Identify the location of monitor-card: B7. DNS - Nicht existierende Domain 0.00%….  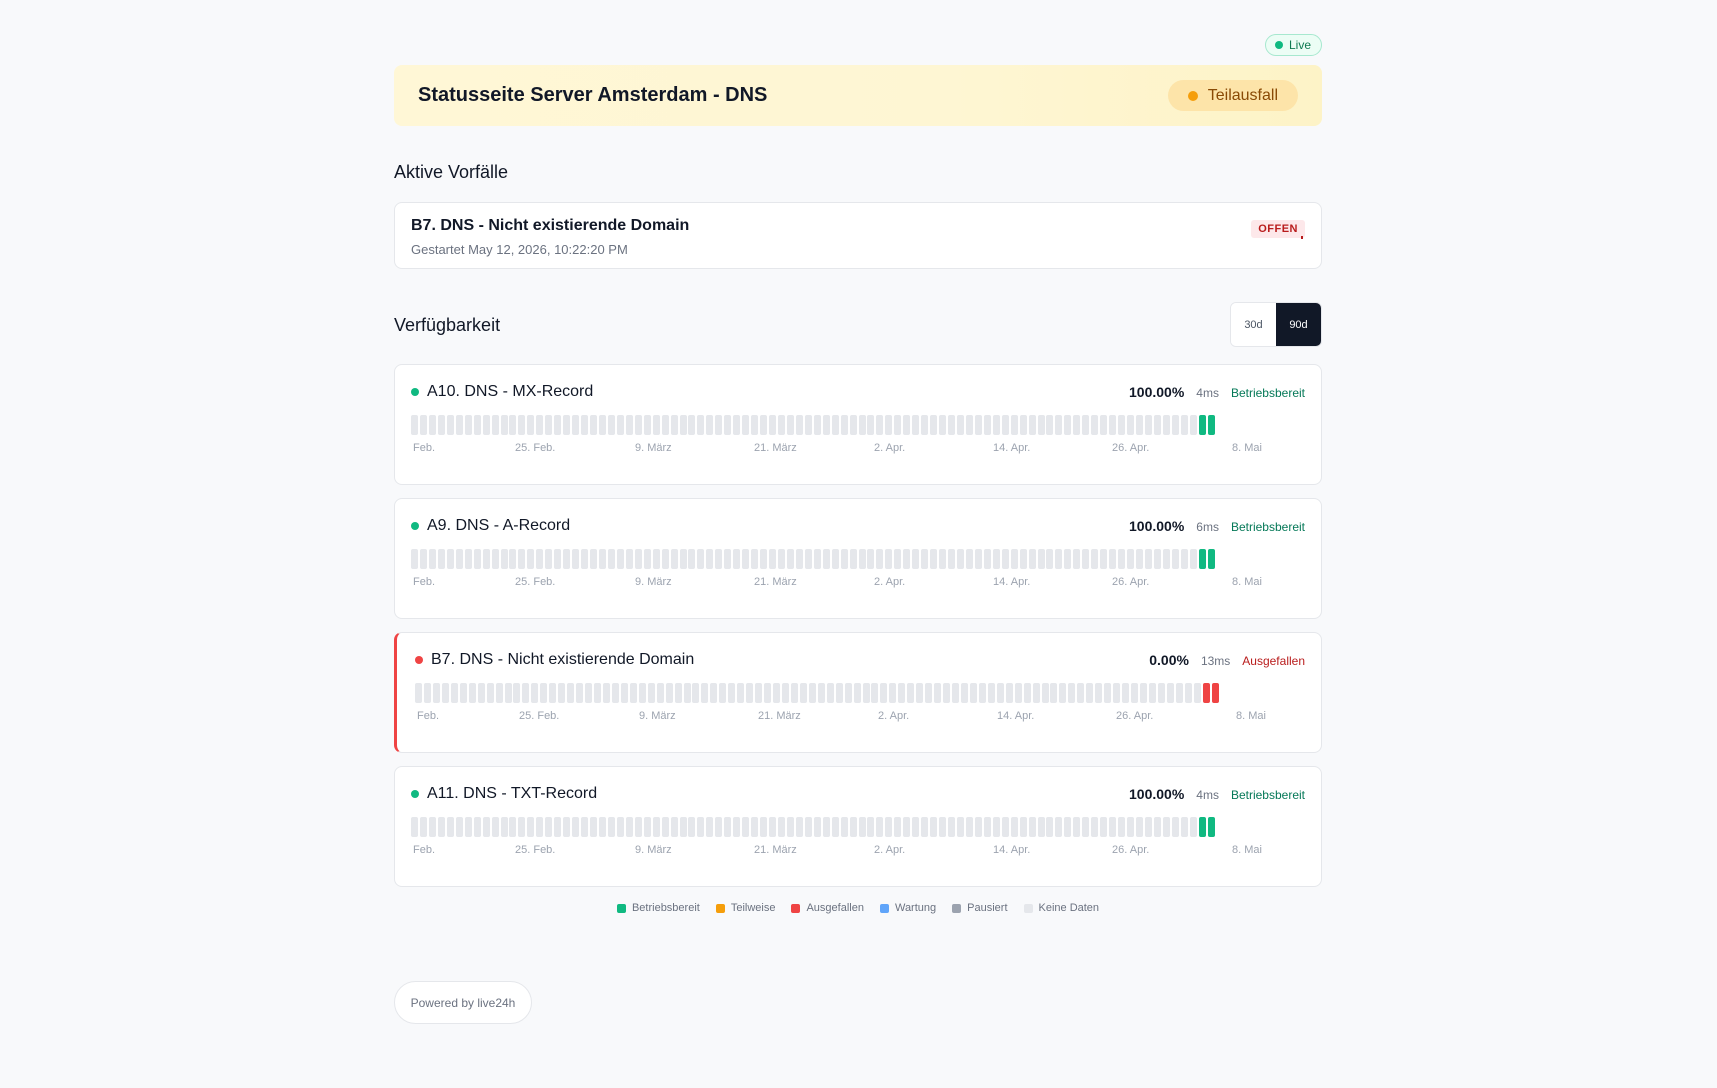
(858, 692).